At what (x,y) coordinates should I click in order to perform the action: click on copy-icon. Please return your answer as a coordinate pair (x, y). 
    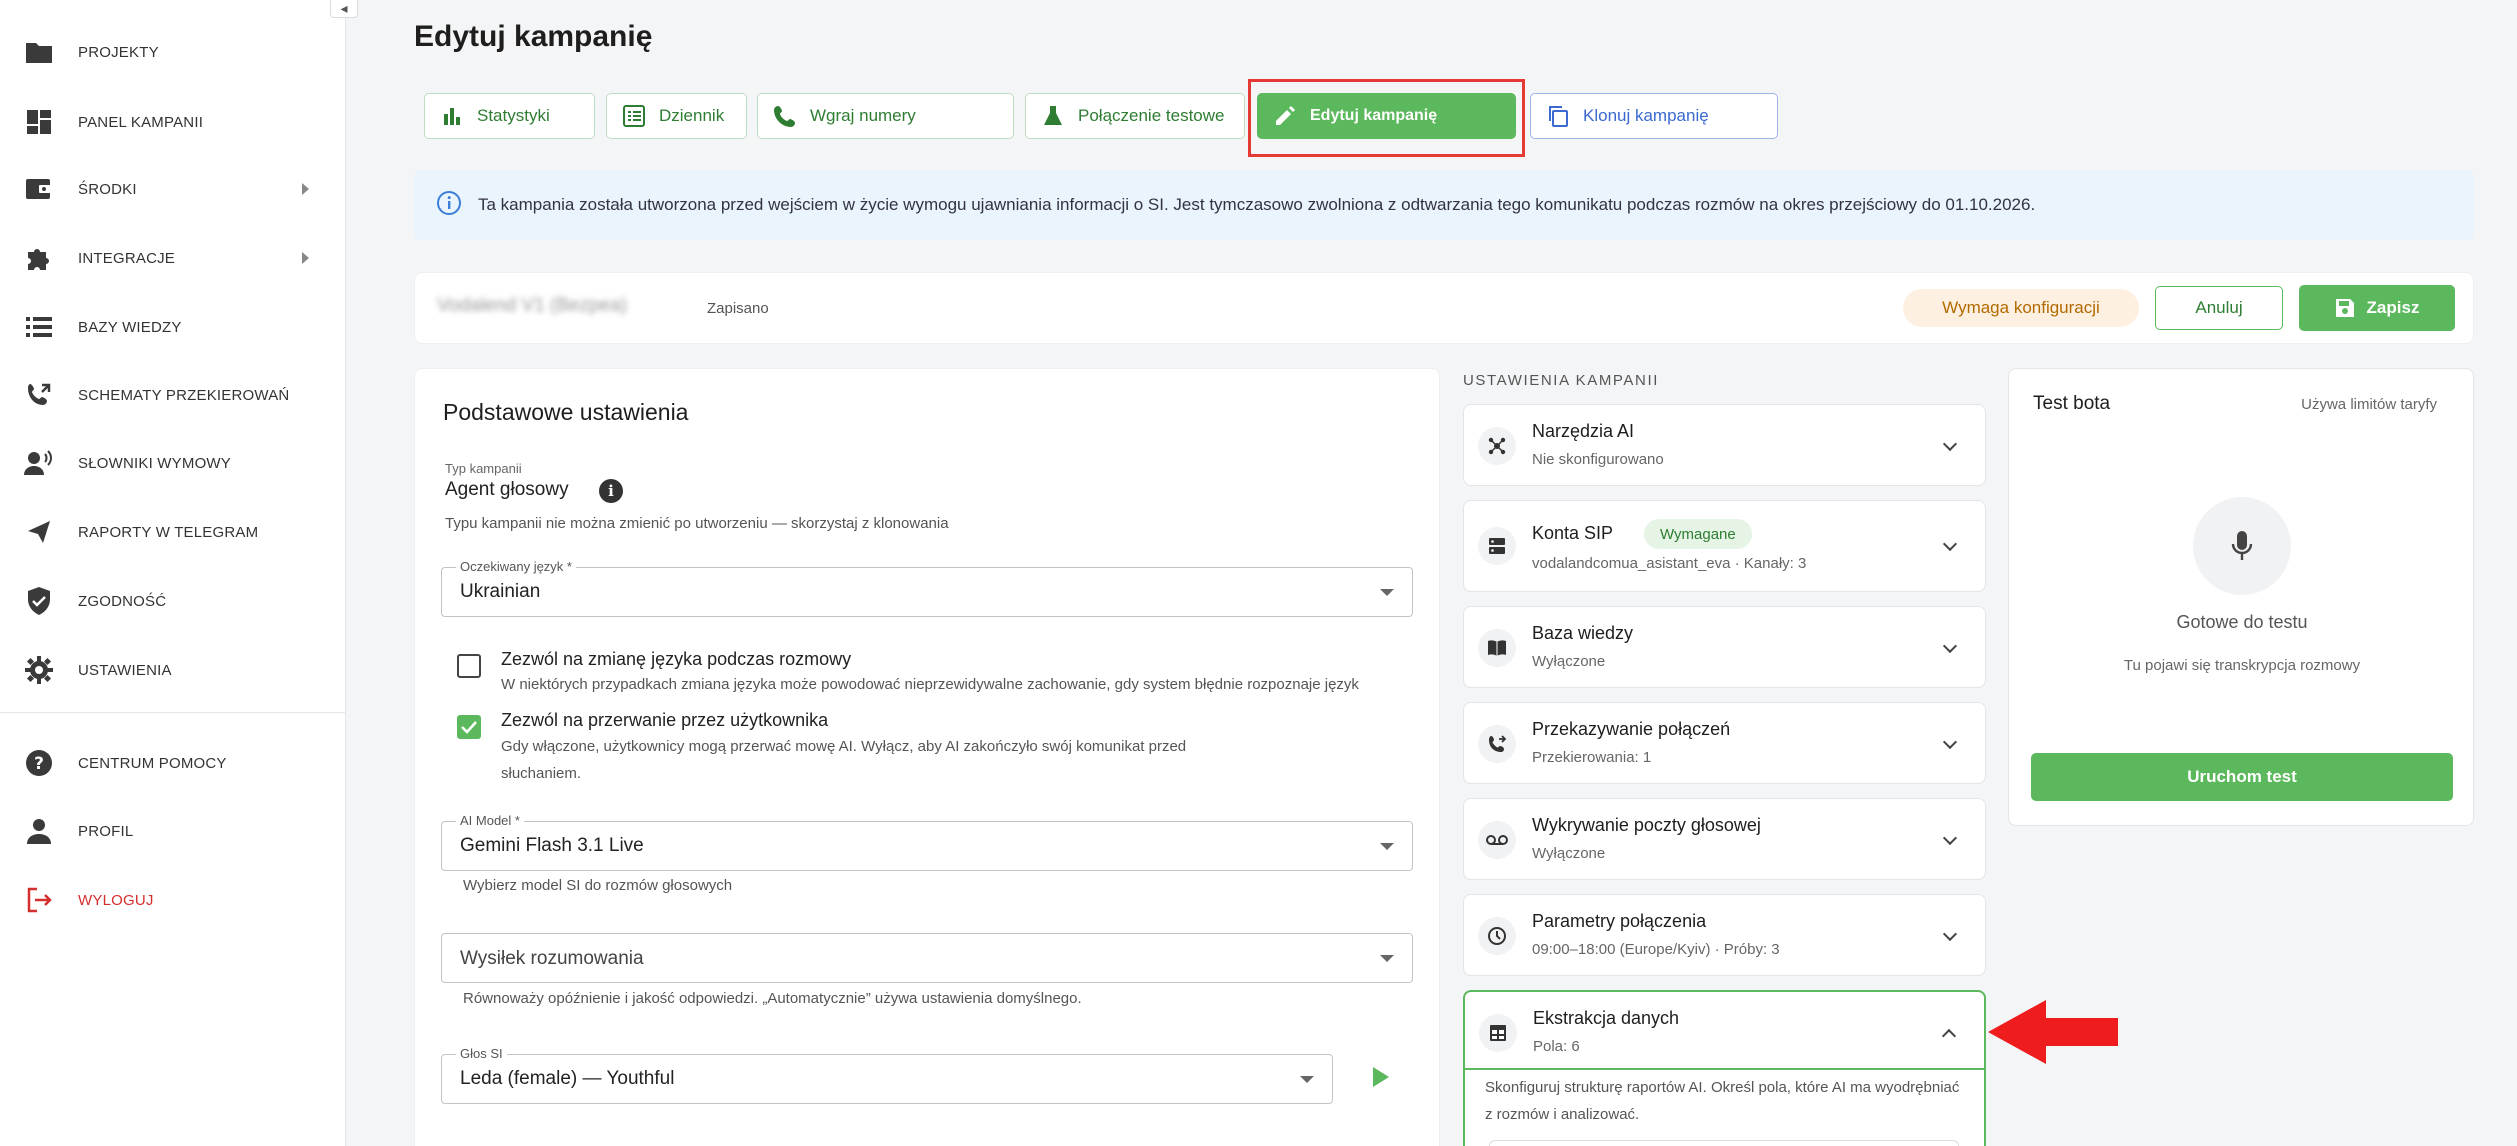
    Looking at the image, I should click on (1558, 116).